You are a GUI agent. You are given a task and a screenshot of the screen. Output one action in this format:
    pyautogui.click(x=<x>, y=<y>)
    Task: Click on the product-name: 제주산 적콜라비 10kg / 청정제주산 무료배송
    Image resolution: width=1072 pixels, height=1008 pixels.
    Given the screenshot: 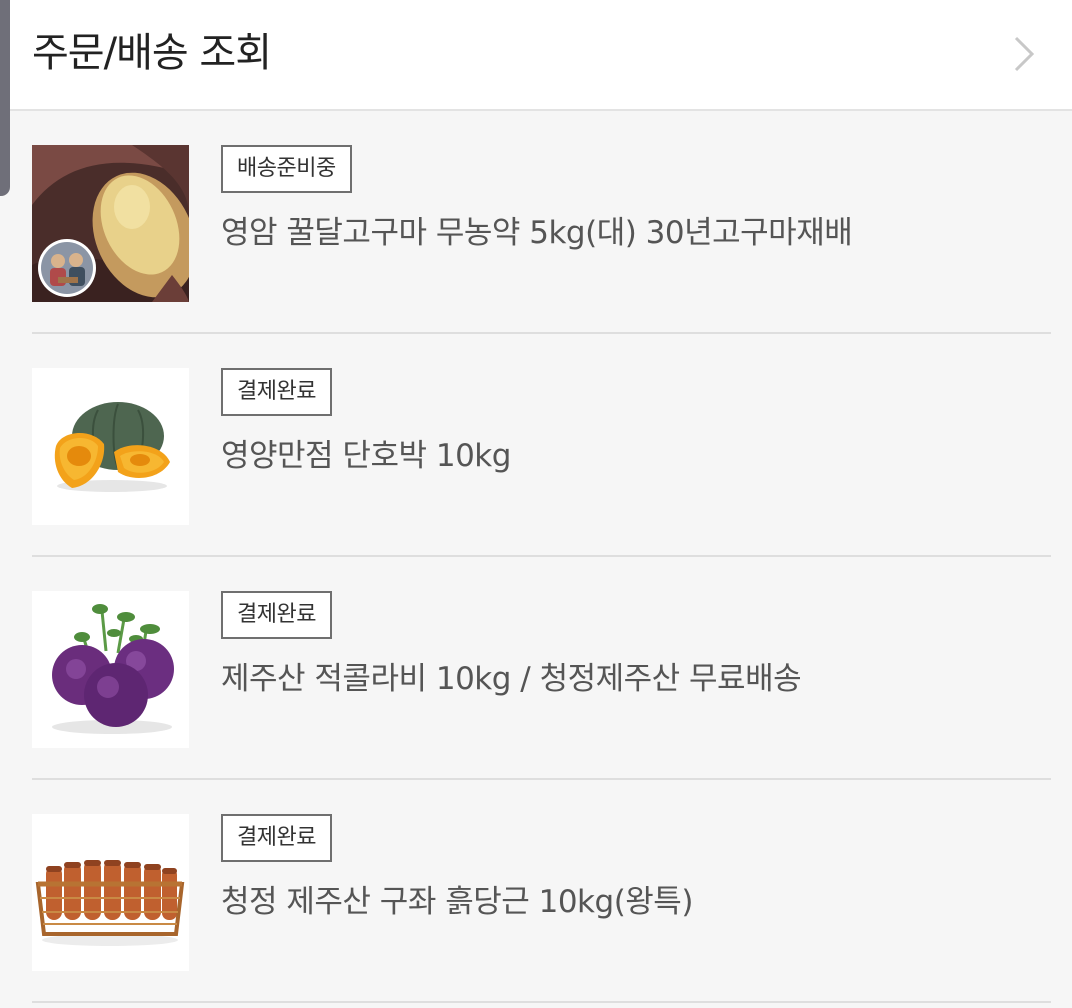 What is the action you would take?
    pyautogui.click(x=511, y=679)
    